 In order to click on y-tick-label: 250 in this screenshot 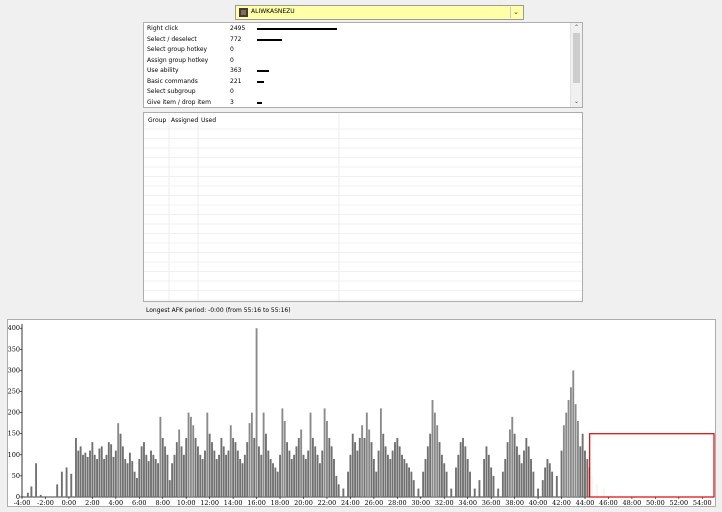, I will do `click(14, 392)`.